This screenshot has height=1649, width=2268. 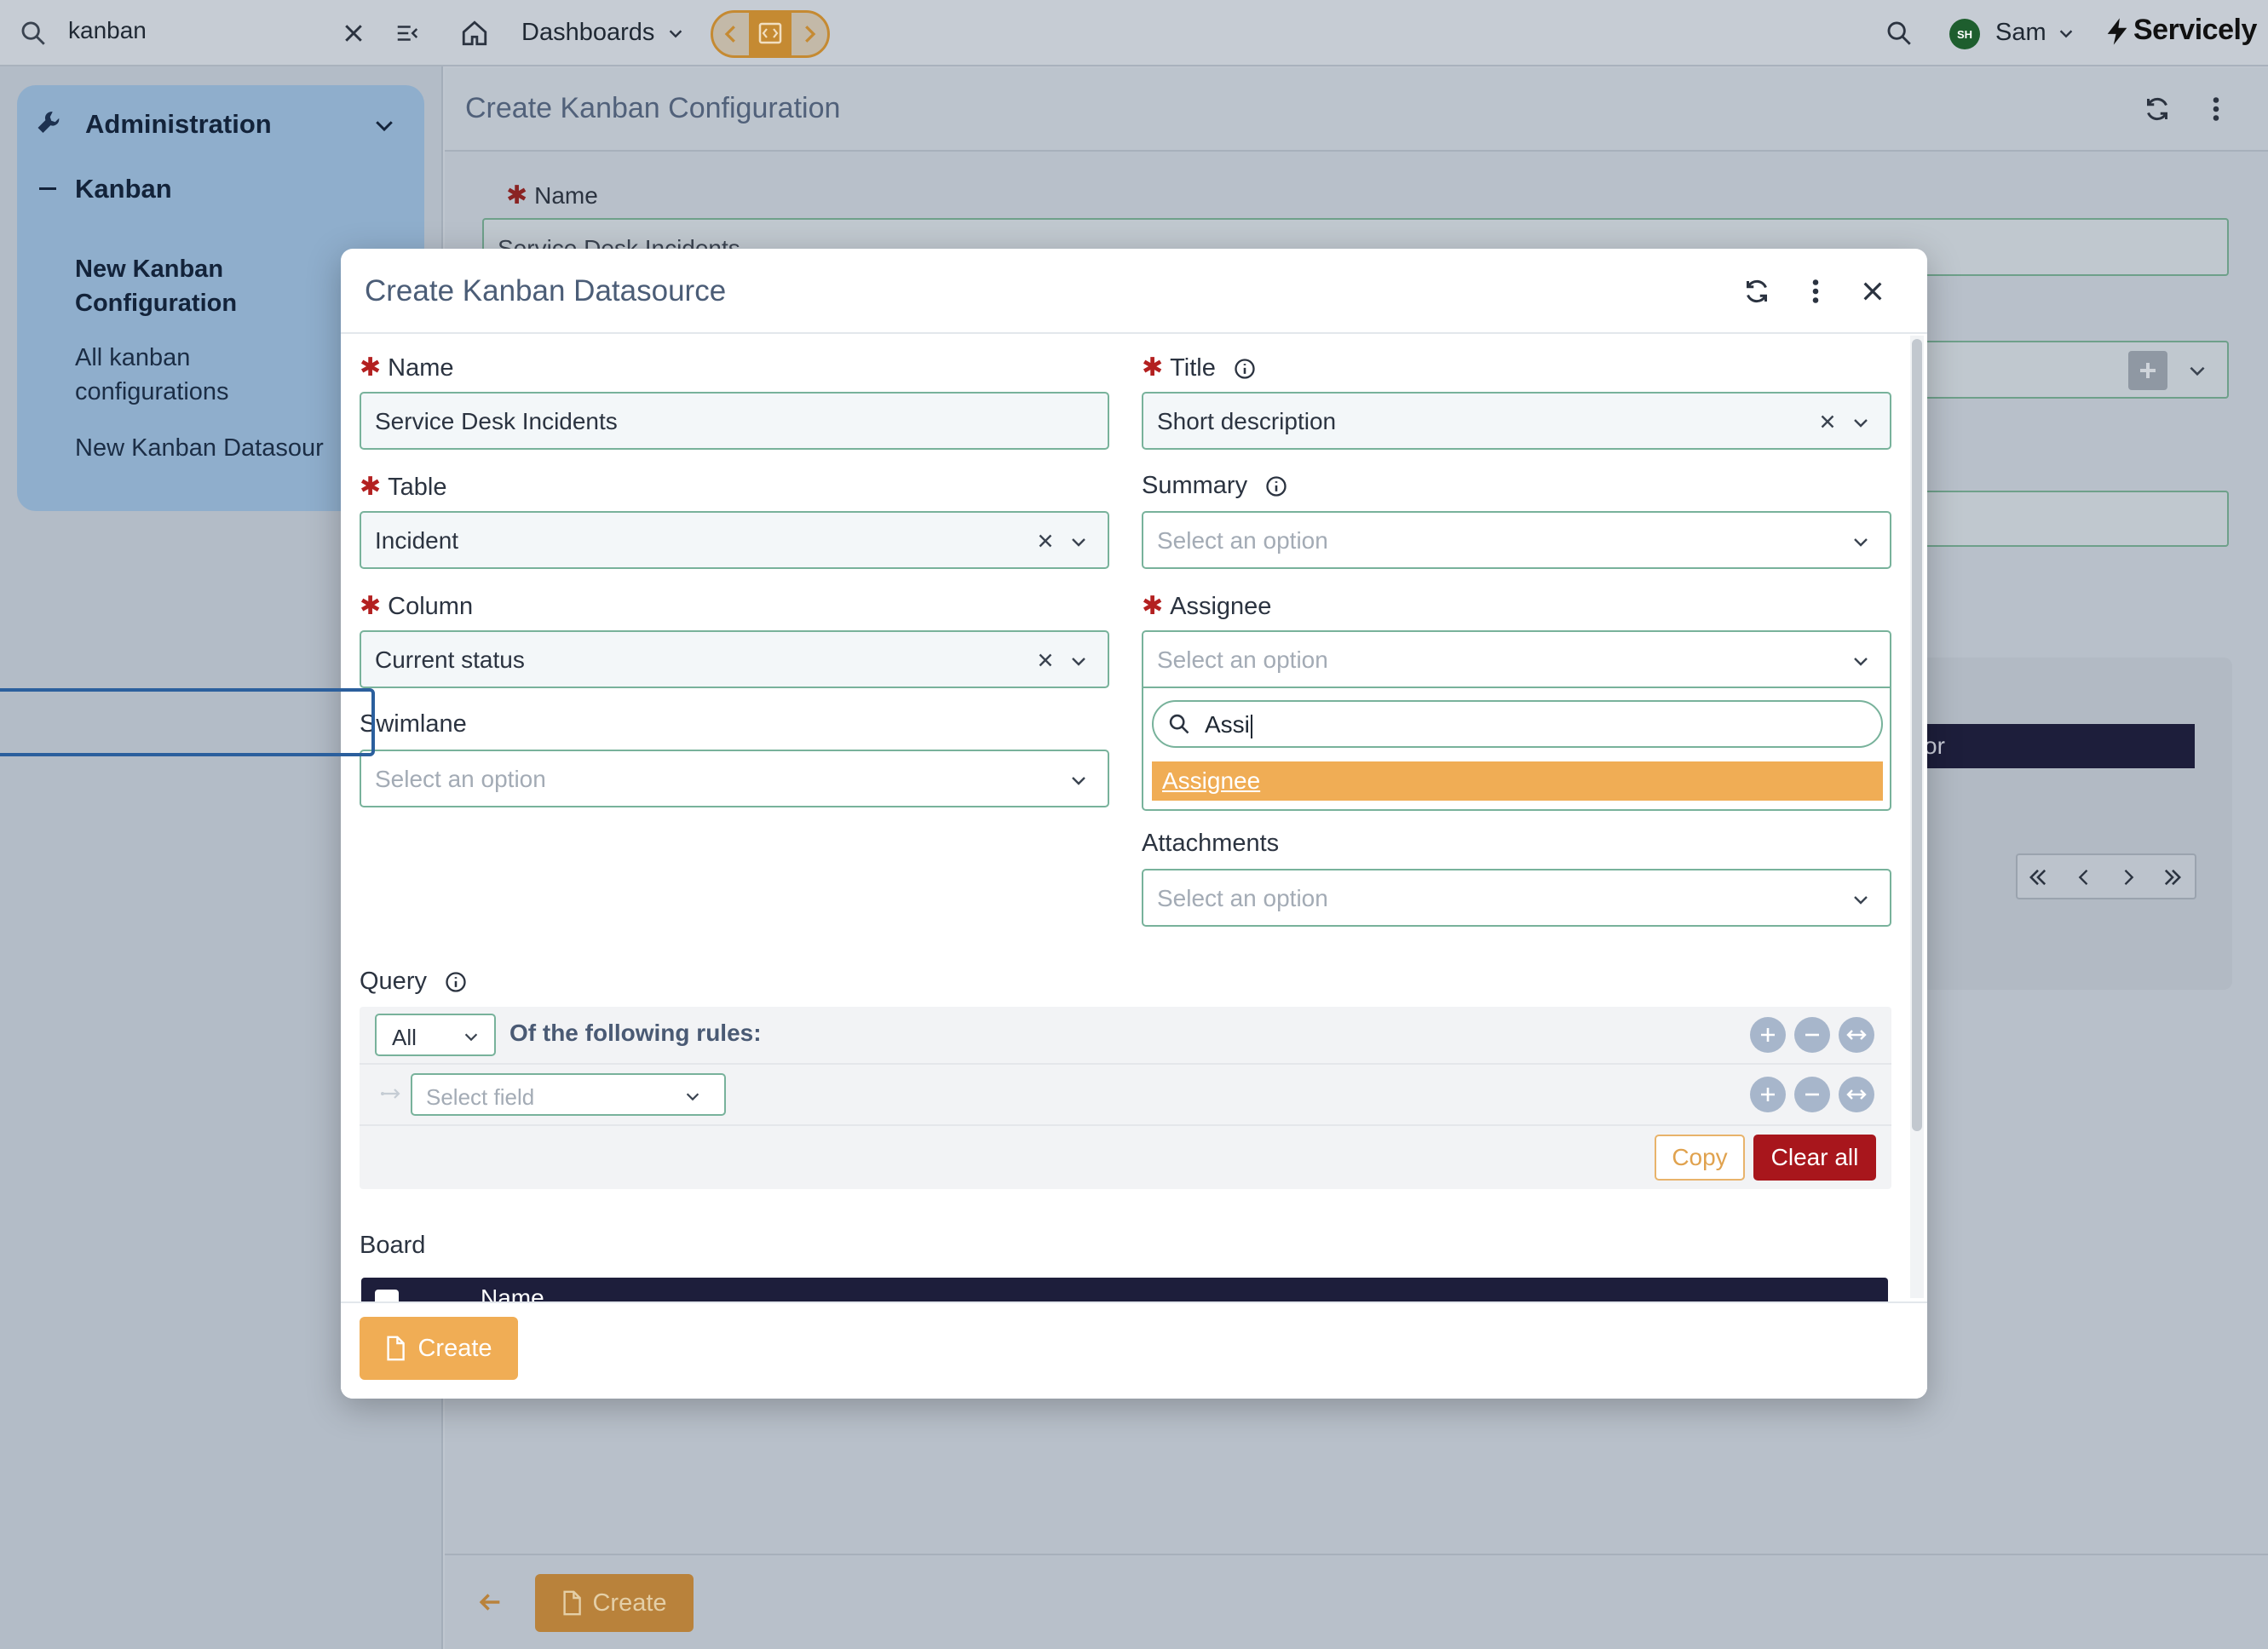 I want to click on collapse-dash-icon, so click(x=47, y=189).